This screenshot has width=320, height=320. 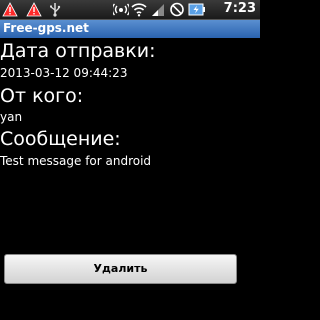 I want to click on gps-signal-icon, so click(x=121, y=11).